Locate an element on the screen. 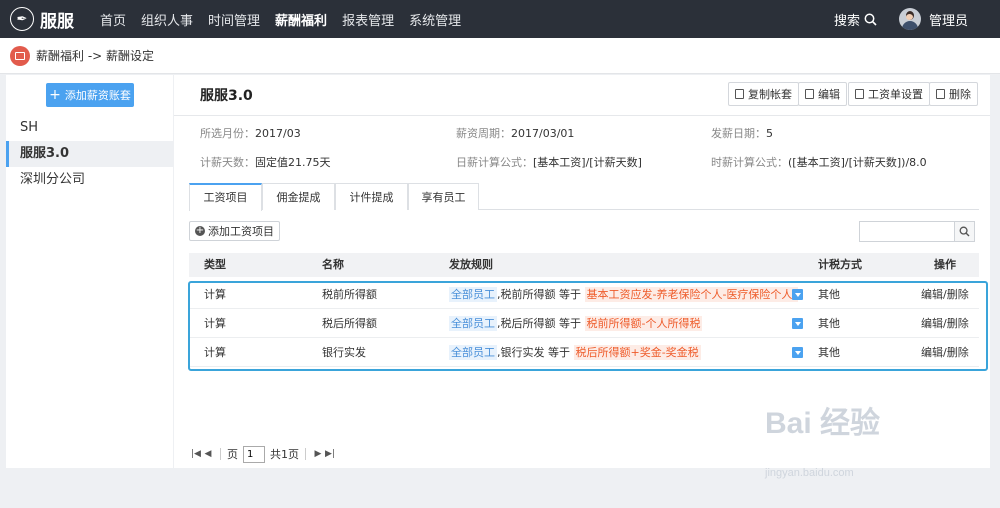 This screenshot has height=508, width=1000. info-payday: 发薪日期：5 is located at coordinates (742, 133).